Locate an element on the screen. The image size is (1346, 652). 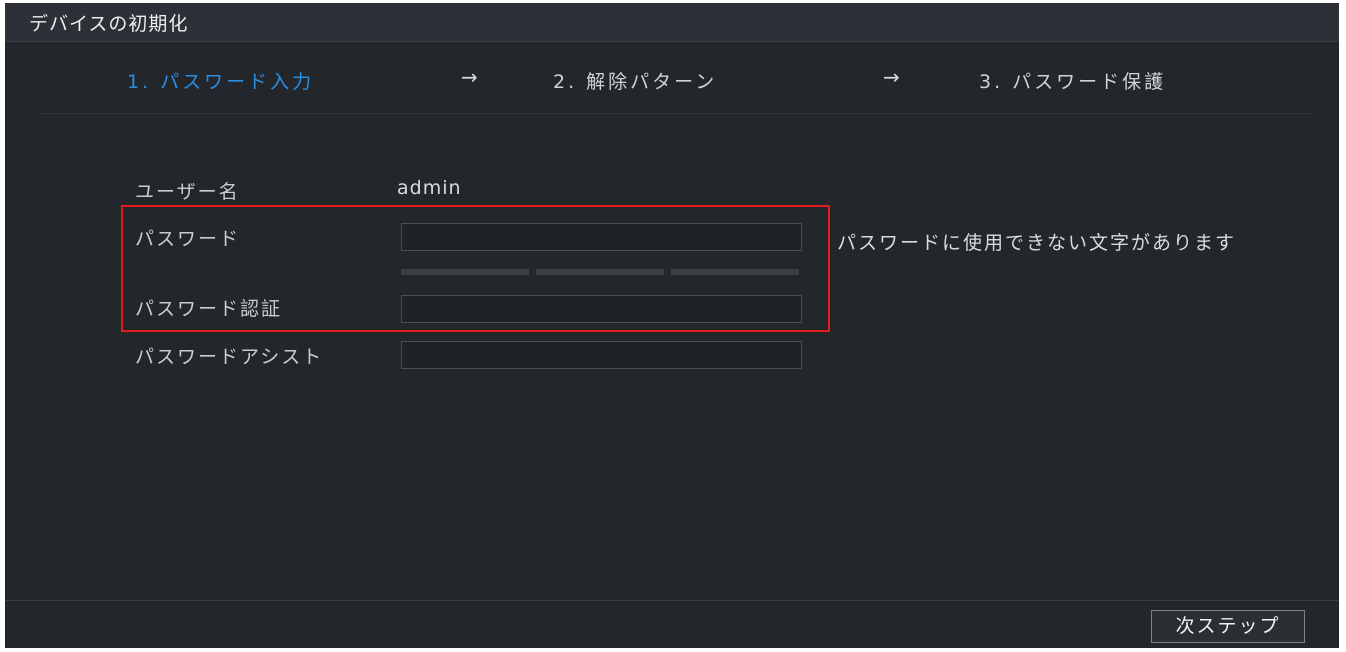
title-bar: デバイスの初期化 is located at coordinates (672, 22).